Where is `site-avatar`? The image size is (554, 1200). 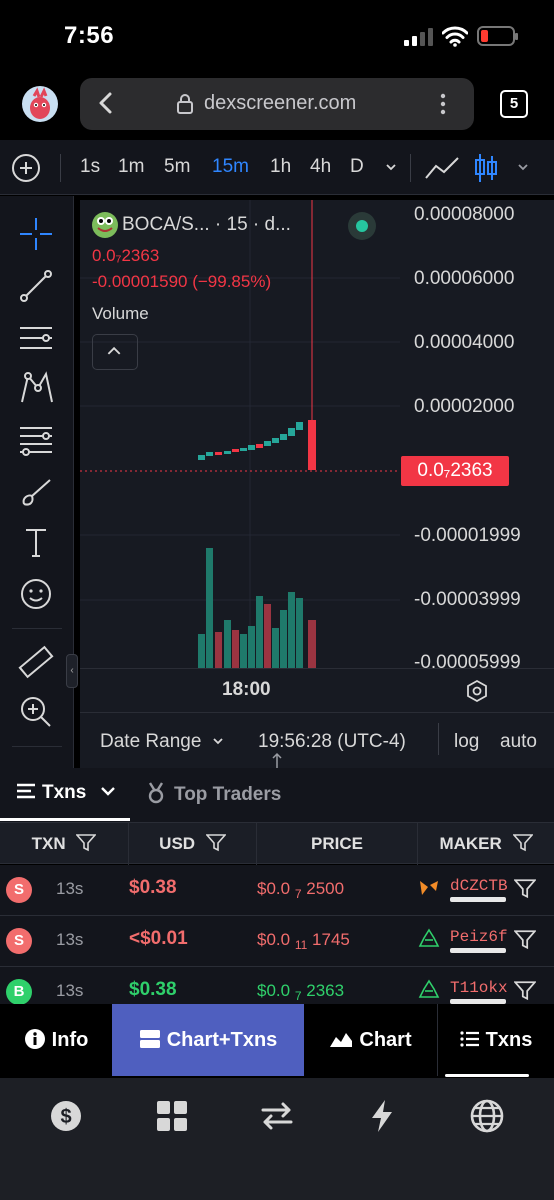 site-avatar is located at coordinates (40, 104).